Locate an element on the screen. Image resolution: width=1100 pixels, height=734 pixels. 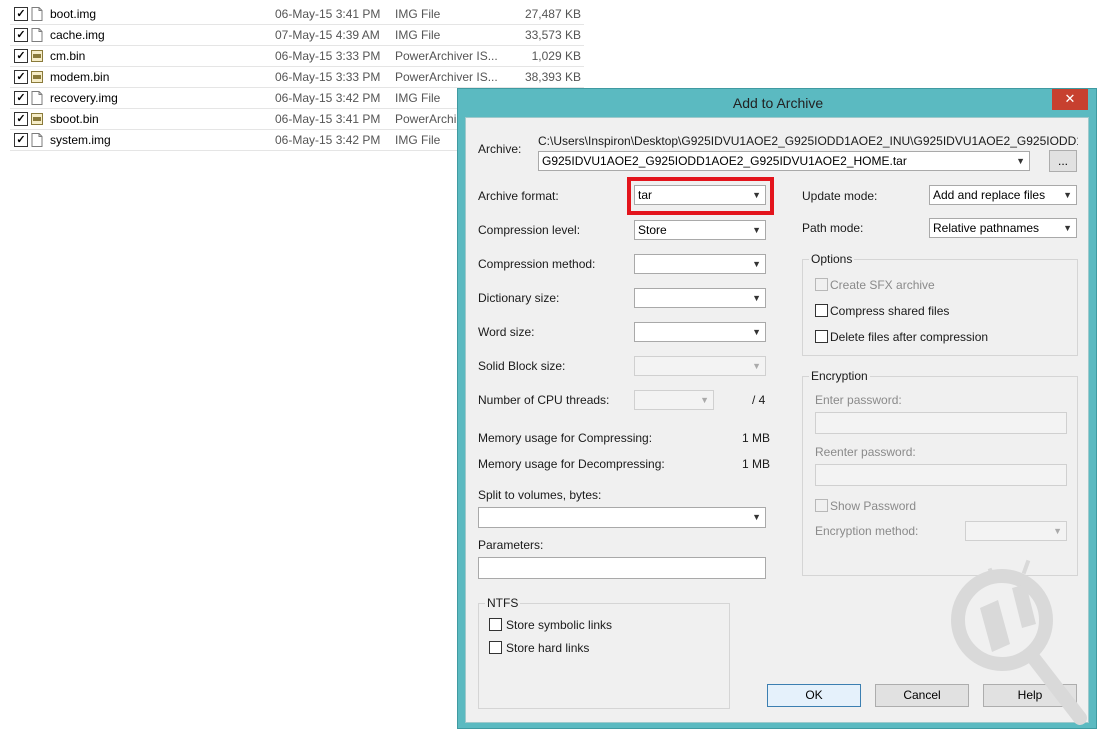
mem-decompress-label: Memory usage for Decompressing: is located at coordinates (571, 464).